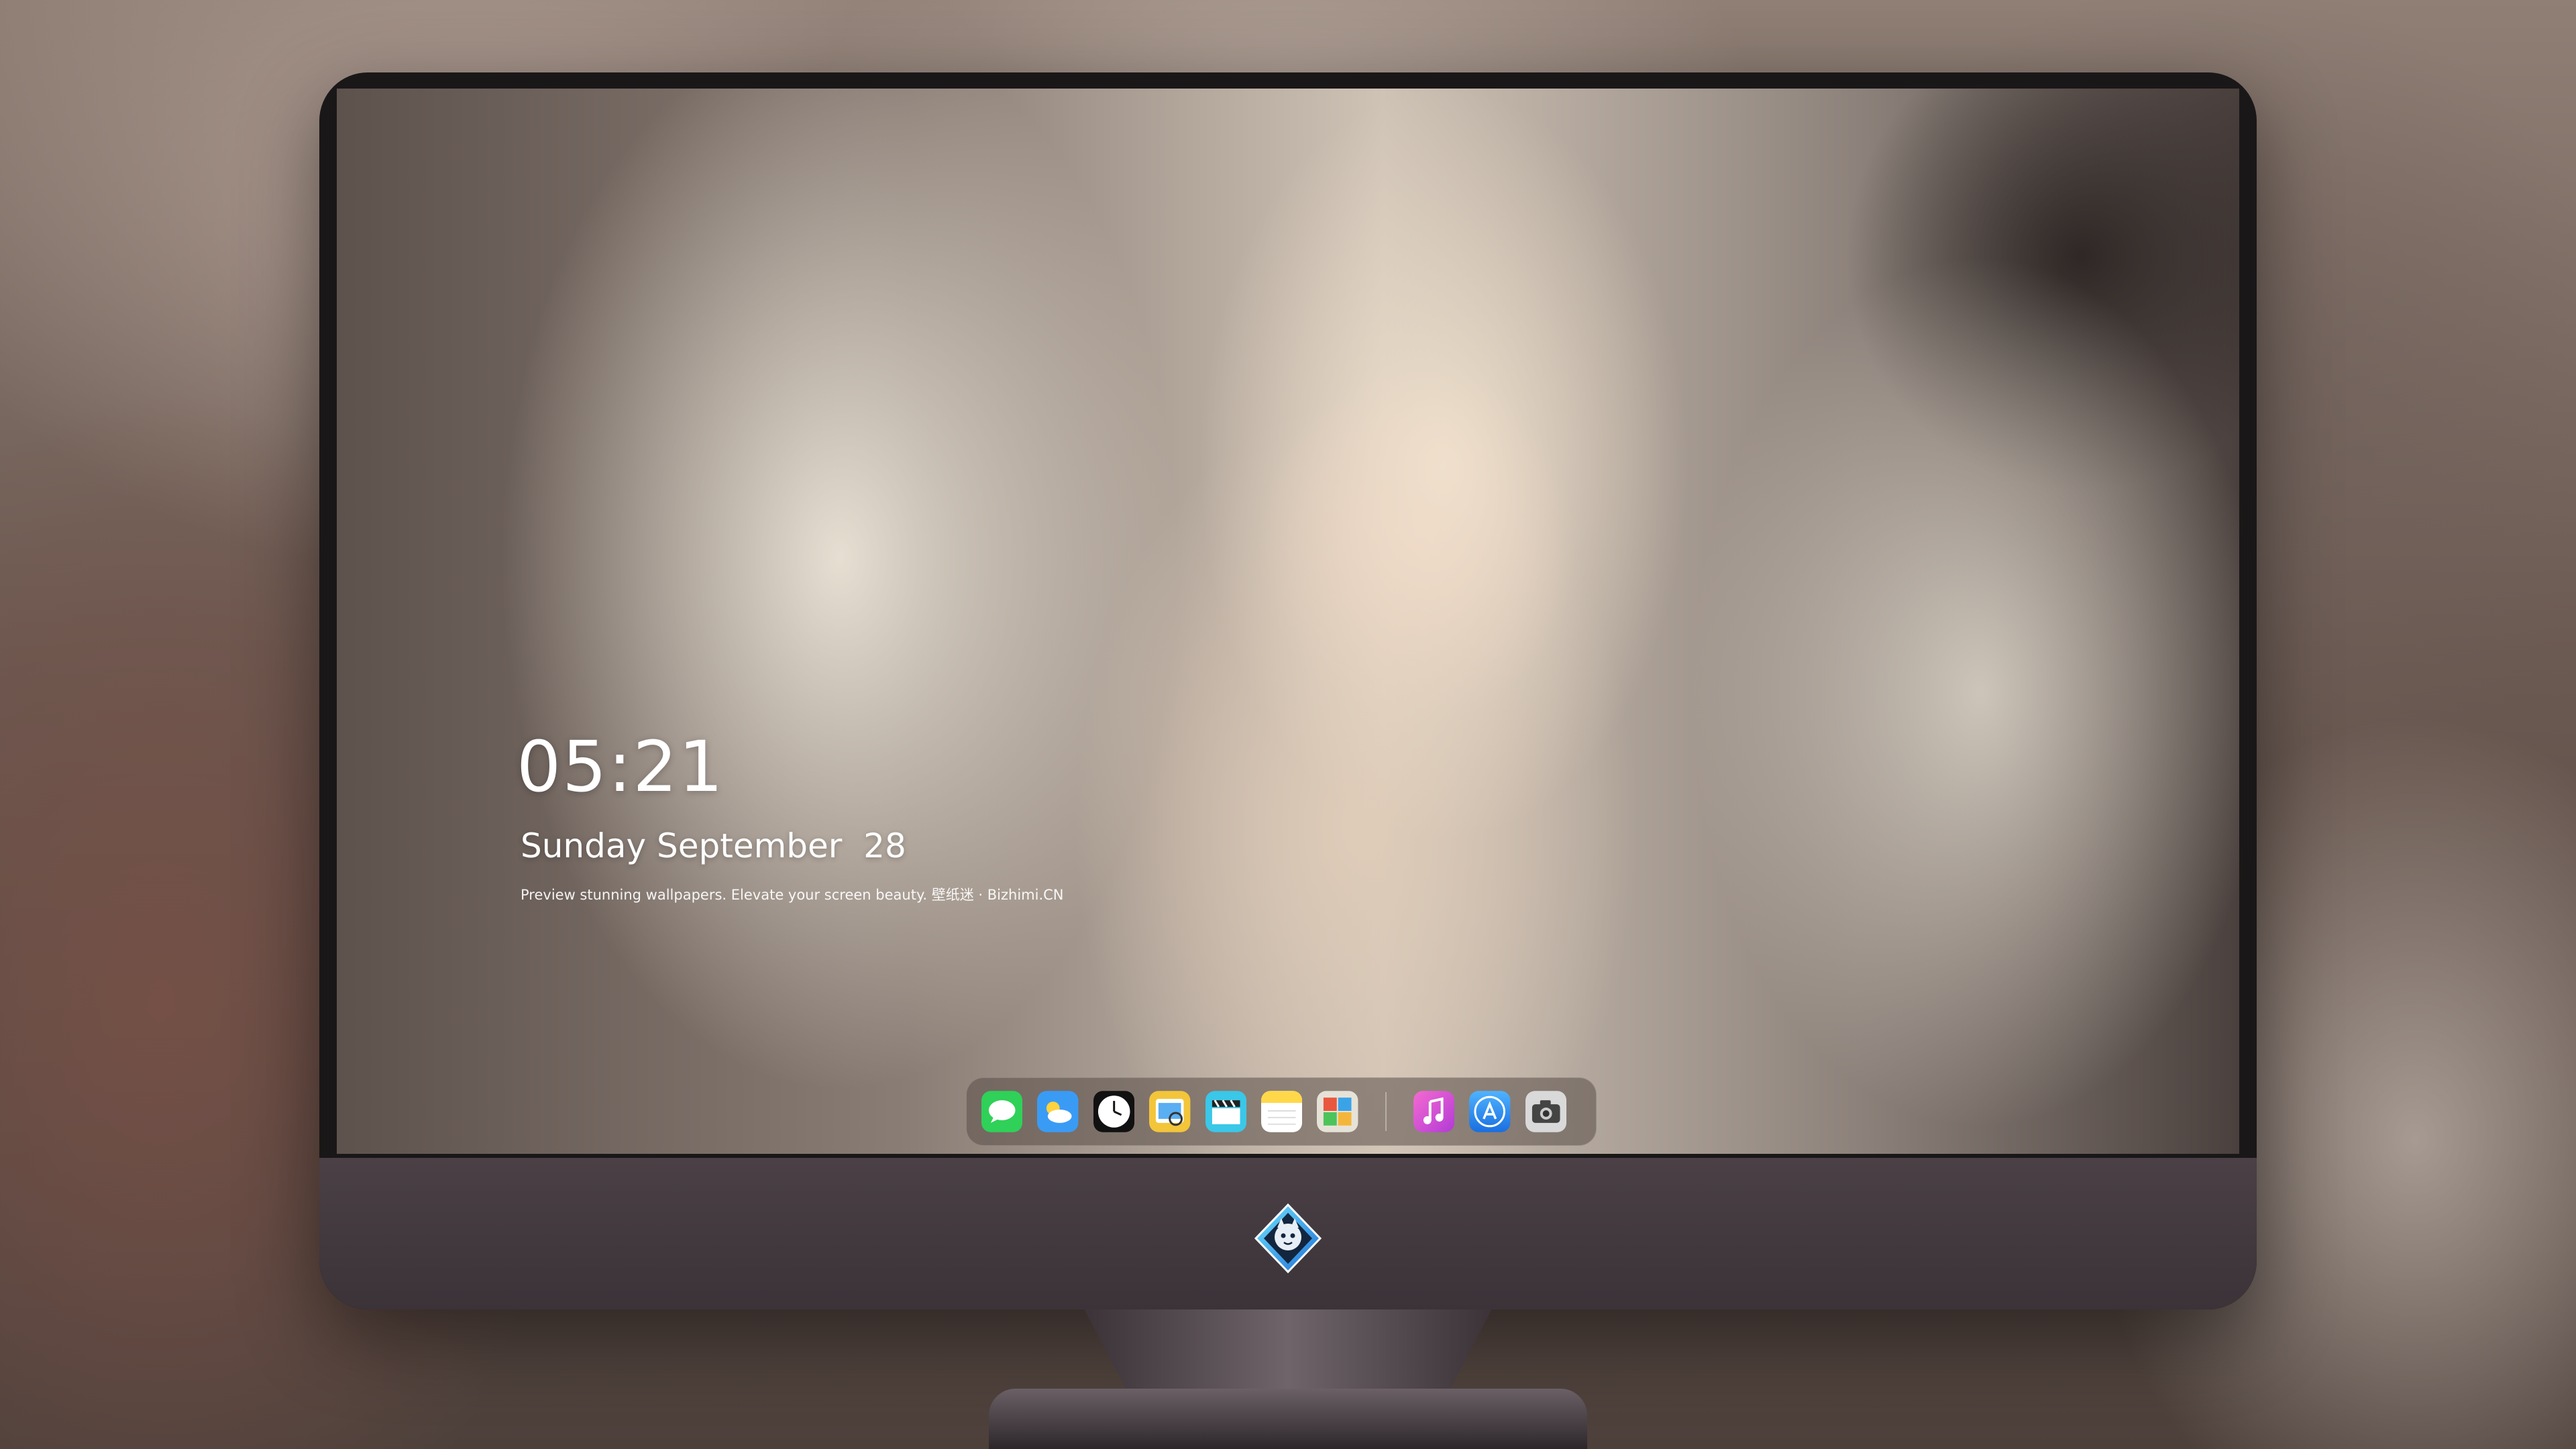 The image size is (2576, 1449). Describe the element at coordinates (1002, 1111) in the screenshot. I see `messages-icon` at that location.